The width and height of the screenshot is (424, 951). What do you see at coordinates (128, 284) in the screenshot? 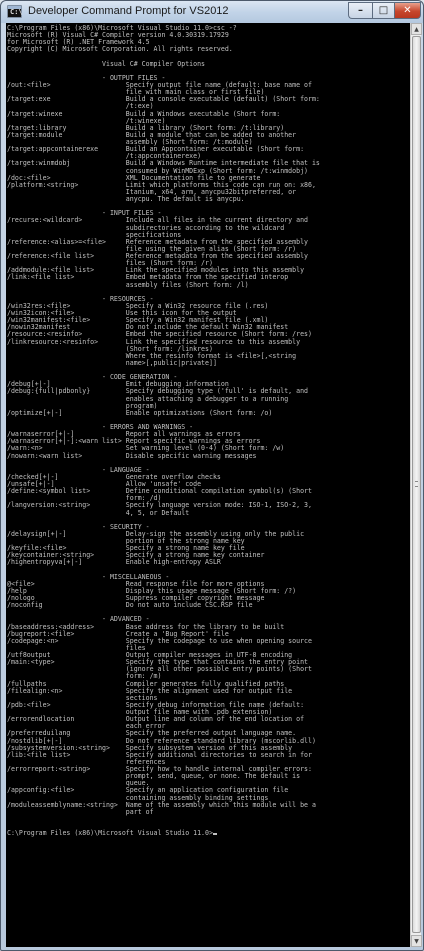
I see `console-line: assembly files (Short form: /l)` at bounding box center [128, 284].